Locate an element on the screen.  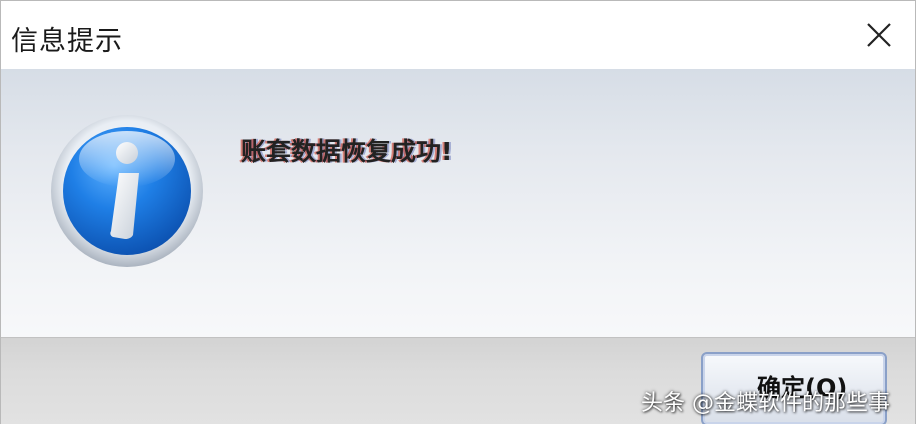
close-icon is located at coordinates (879, 35).